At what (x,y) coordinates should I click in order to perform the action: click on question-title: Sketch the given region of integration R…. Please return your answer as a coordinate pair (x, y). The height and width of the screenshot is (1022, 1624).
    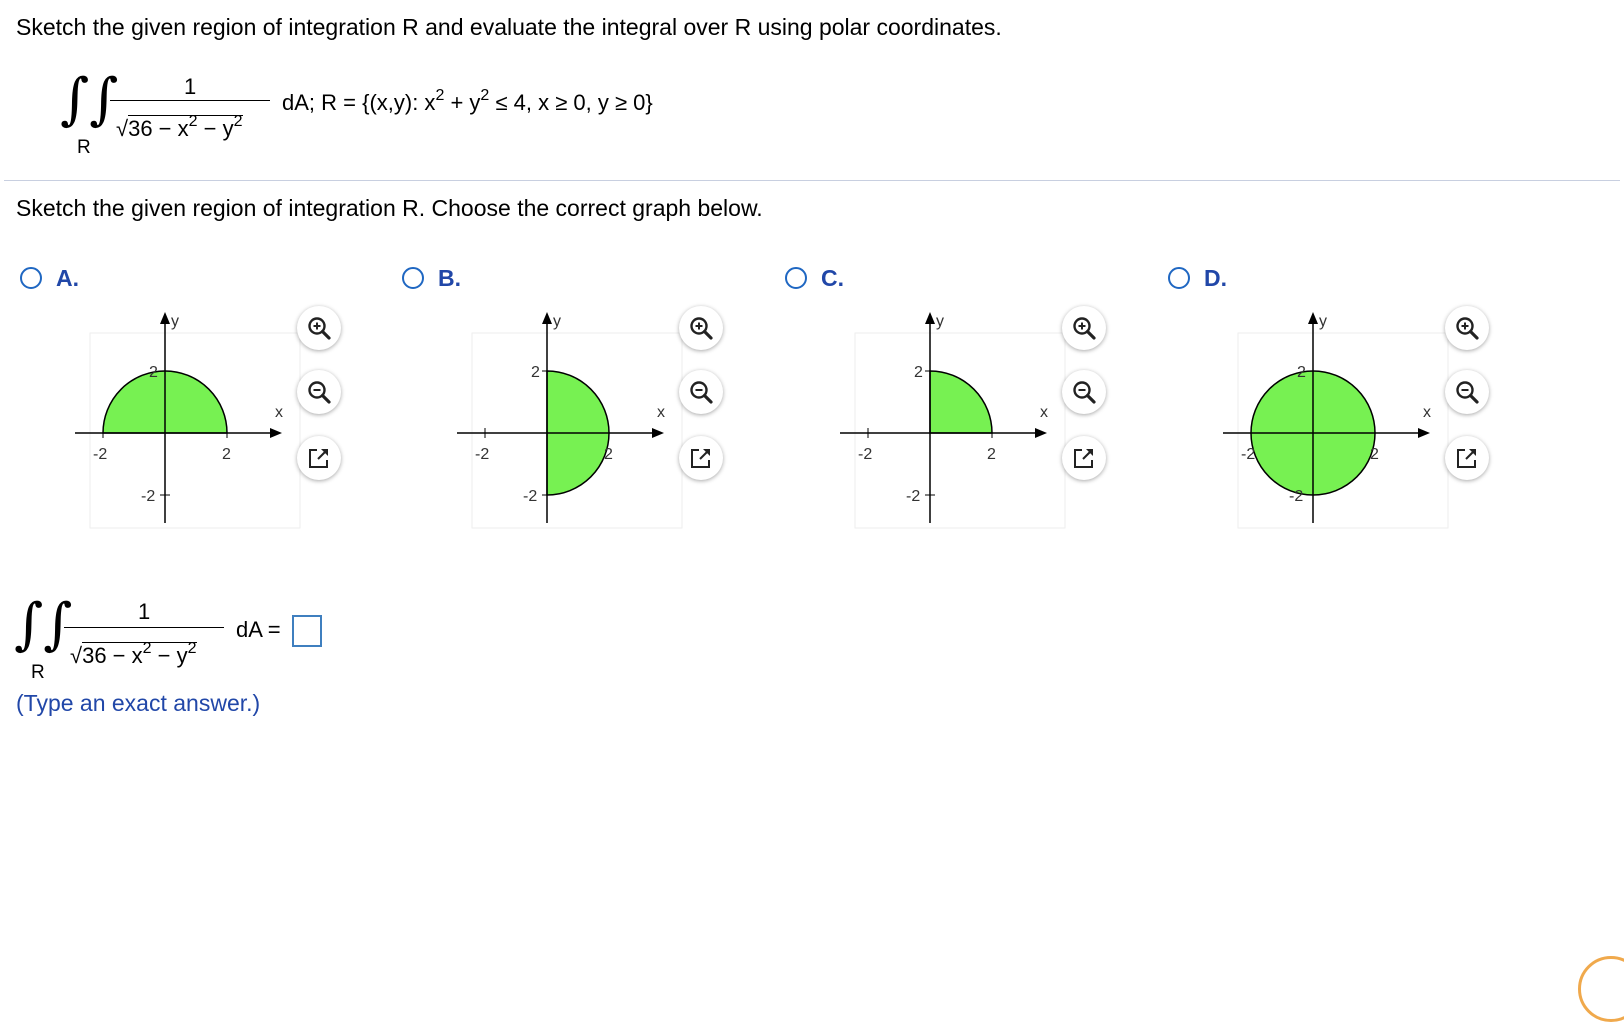
    Looking at the image, I should click on (509, 27).